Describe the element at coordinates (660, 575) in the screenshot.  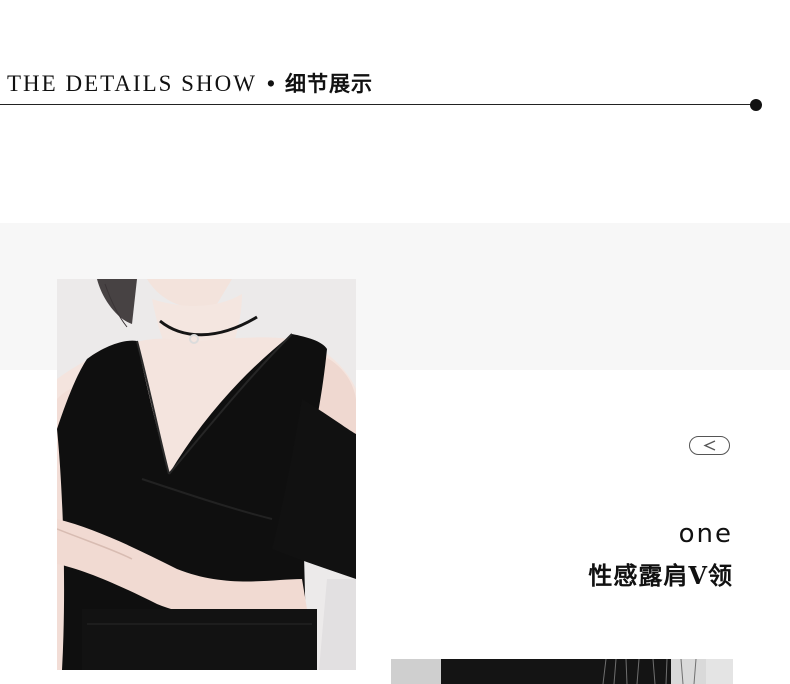
I see `feature-title: 性感露肩V领` at that location.